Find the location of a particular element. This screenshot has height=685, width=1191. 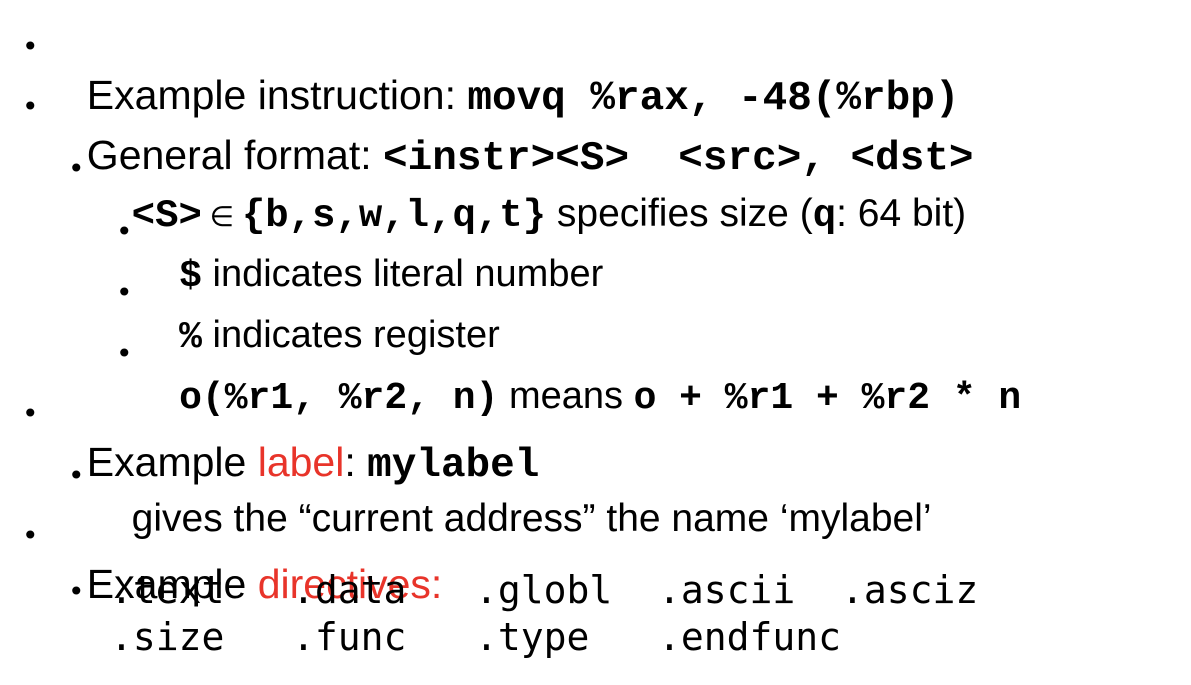

directive-item: .type is located at coordinates (532, 637).